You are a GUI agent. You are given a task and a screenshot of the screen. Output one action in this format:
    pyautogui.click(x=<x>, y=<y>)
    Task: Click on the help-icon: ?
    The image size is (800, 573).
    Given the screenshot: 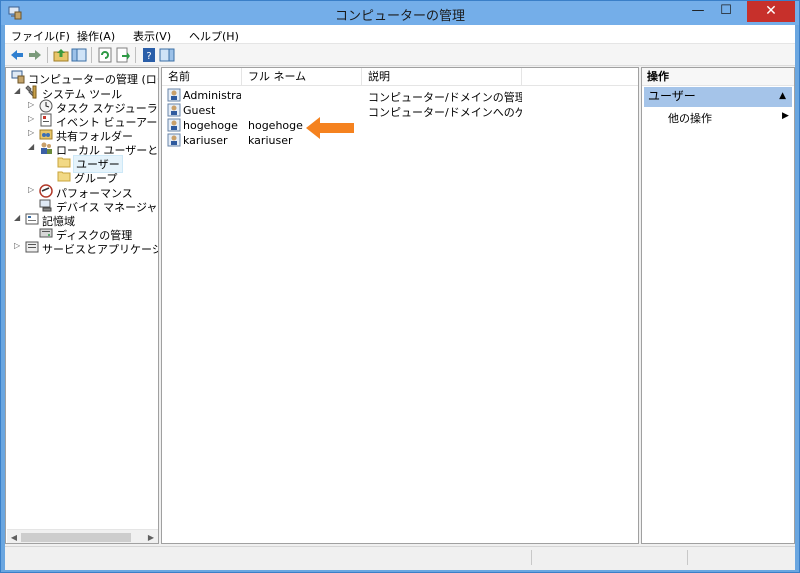 What is the action you would take?
    pyautogui.click(x=149, y=55)
    